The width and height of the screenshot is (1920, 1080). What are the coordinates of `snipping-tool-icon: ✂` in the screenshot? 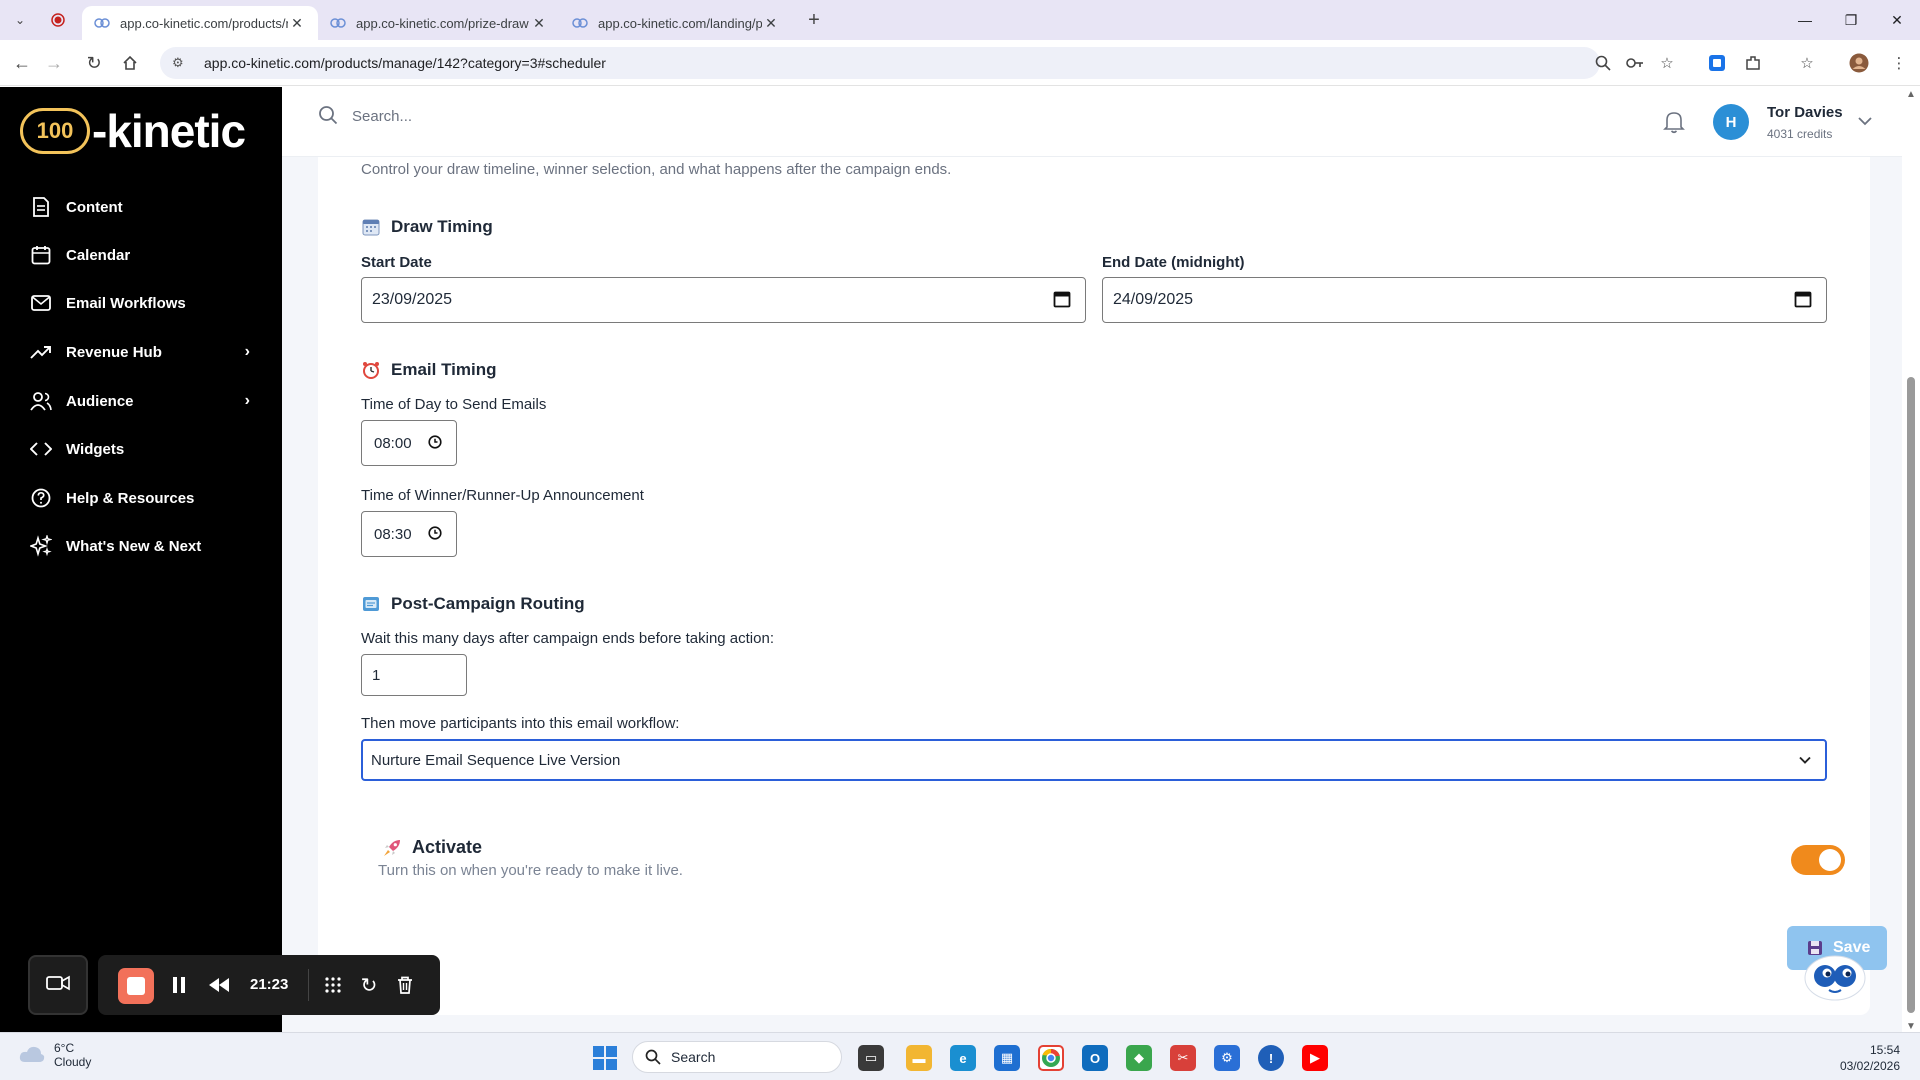 It's located at (1183, 1058).